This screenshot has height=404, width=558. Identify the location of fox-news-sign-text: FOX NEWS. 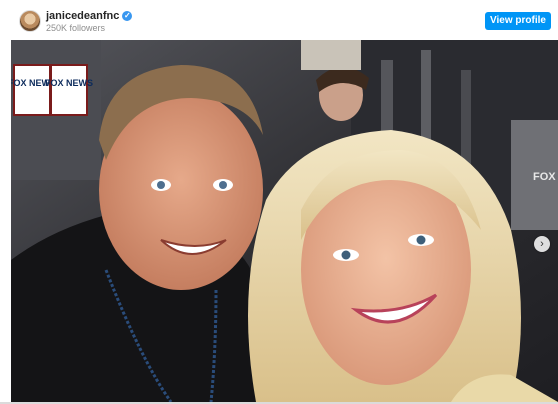
(69, 83).